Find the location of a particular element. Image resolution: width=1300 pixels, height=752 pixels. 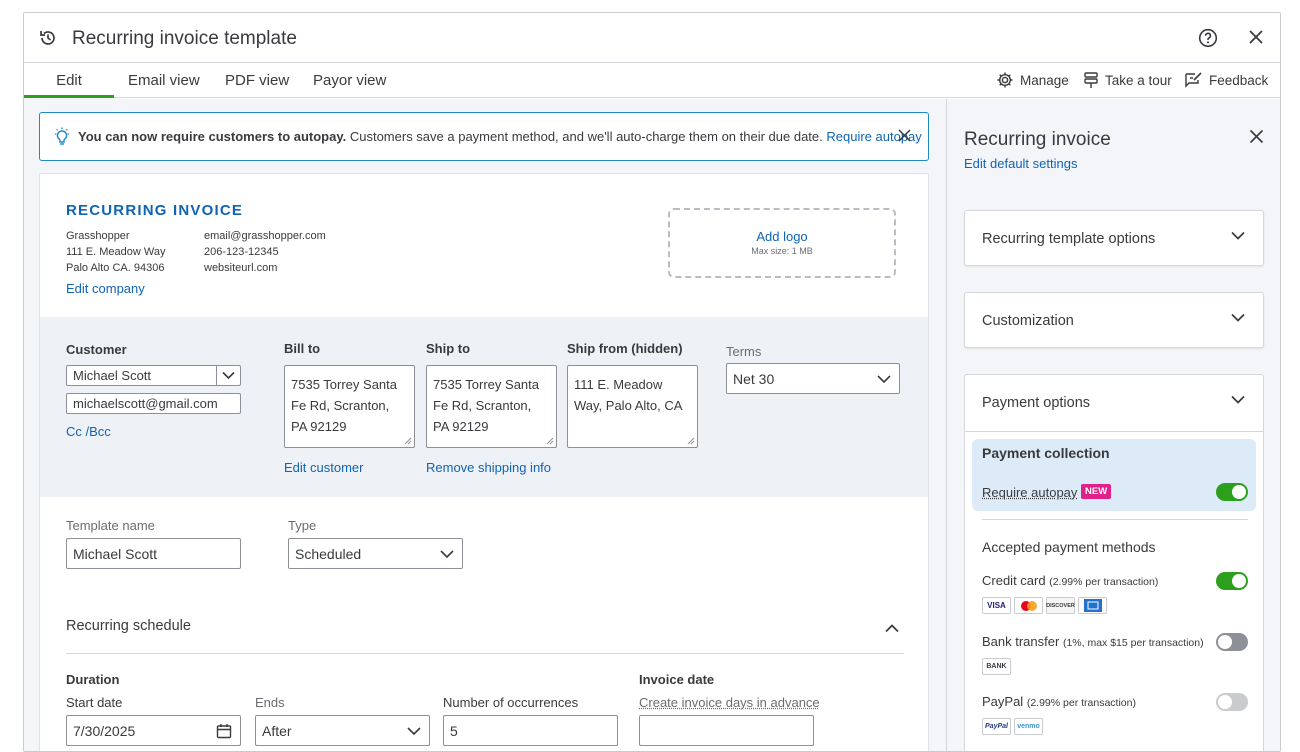

customization-accordion: Customization is located at coordinates (1114, 320).